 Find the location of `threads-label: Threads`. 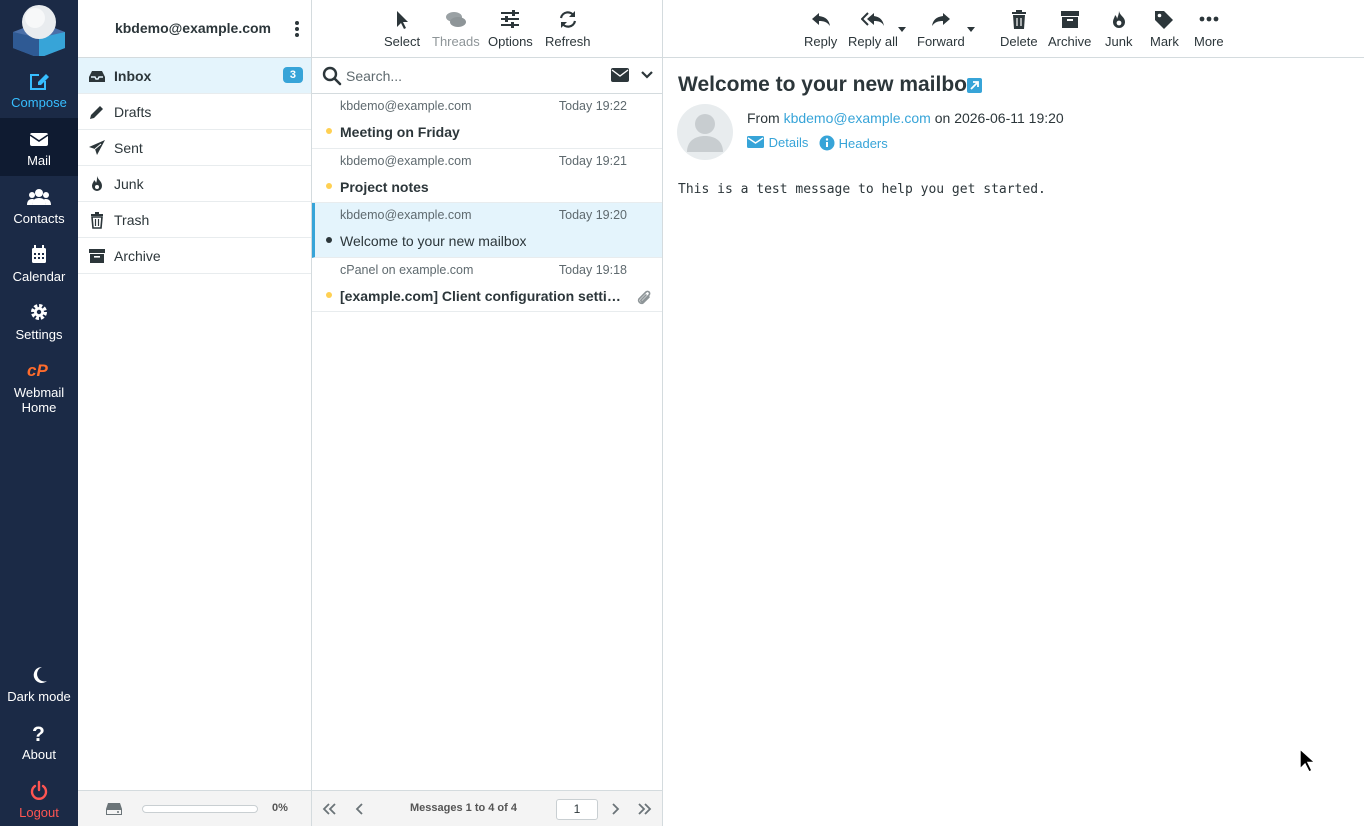

threads-label: Threads is located at coordinates (456, 41).